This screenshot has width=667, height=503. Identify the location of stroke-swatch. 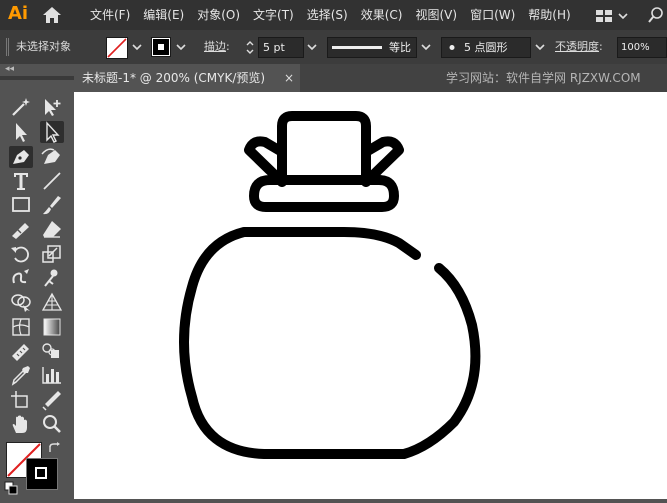
(42, 474).